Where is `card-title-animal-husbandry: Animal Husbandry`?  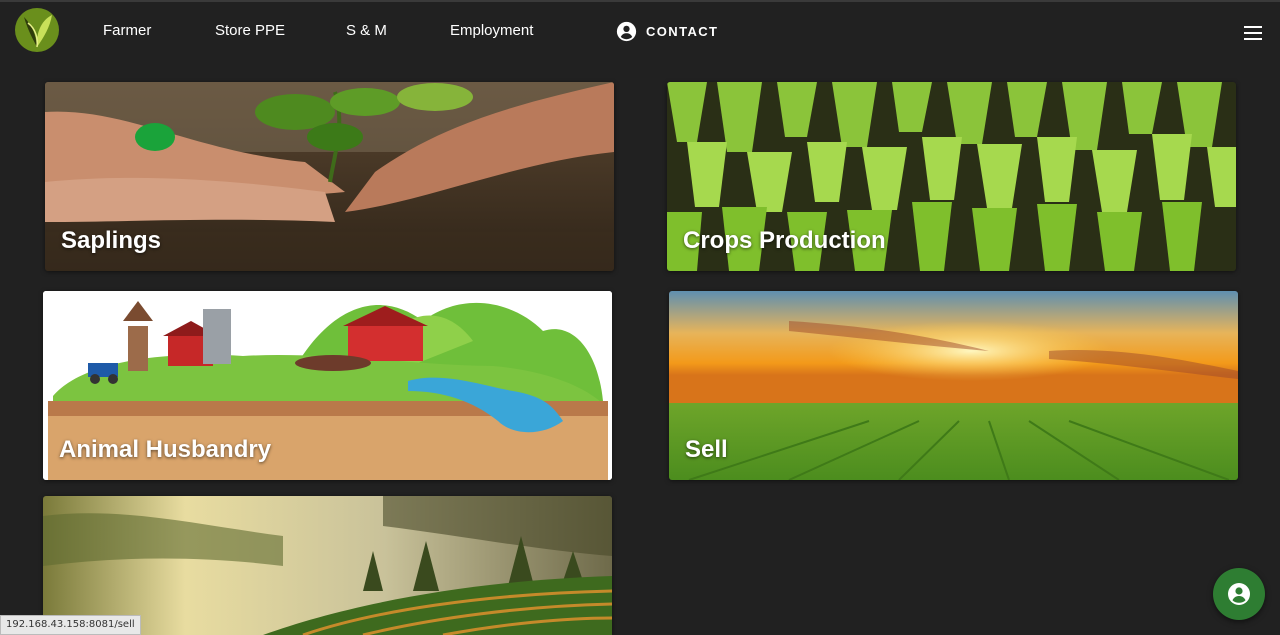
card-title-animal-husbandry: Animal Husbandry is located at coordinates (165, 449).